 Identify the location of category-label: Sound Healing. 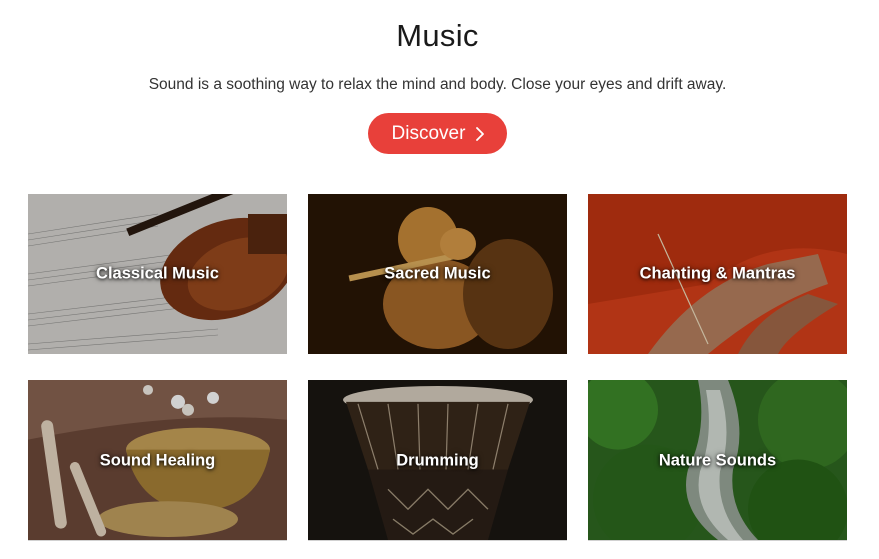
(157, 460).